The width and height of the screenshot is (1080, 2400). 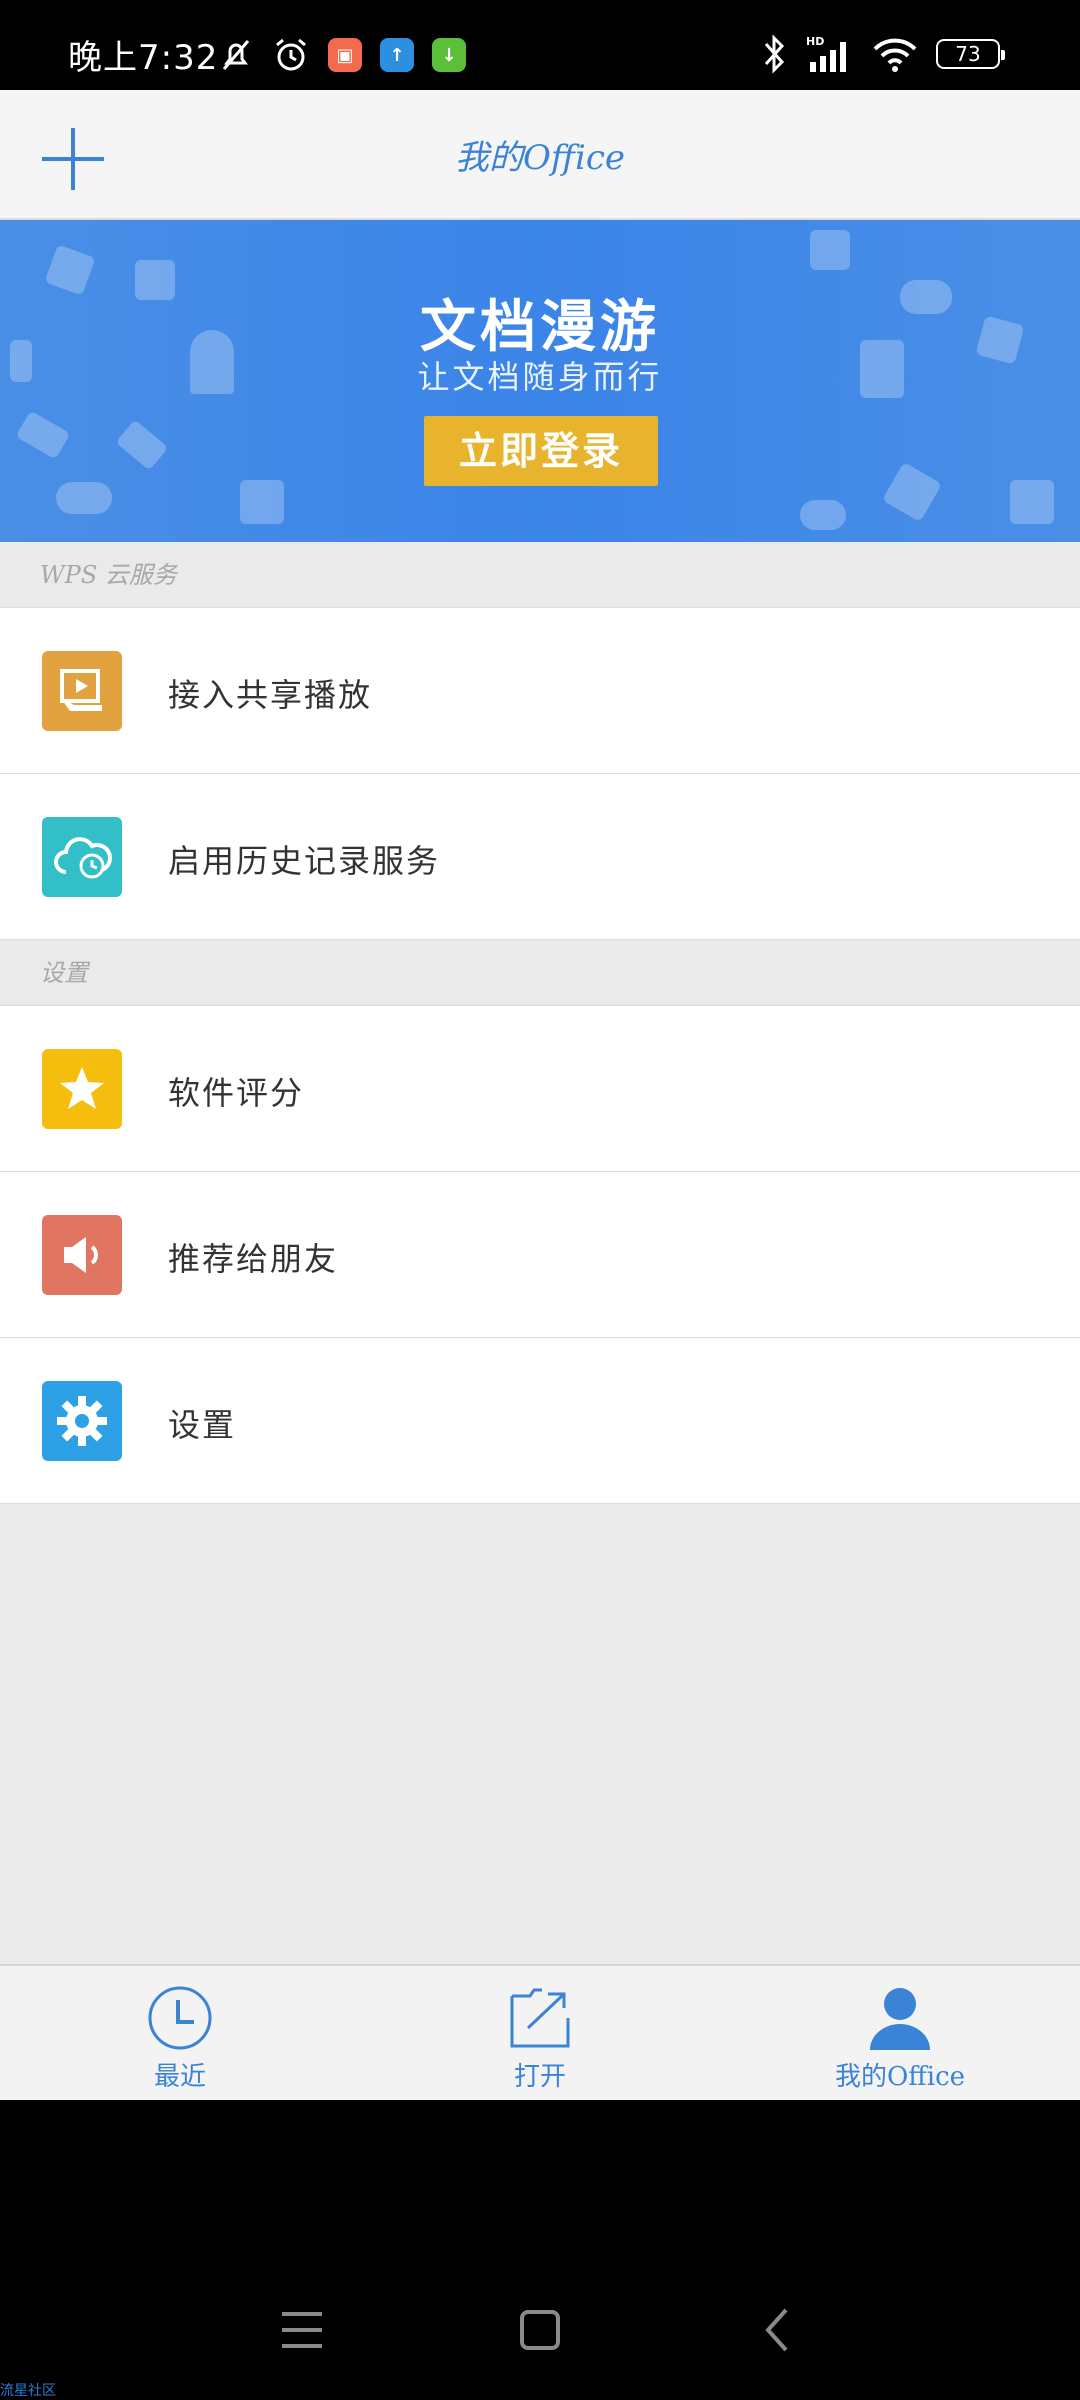 I want to click on nav-label: 最近, so click(x=179, y=2077).